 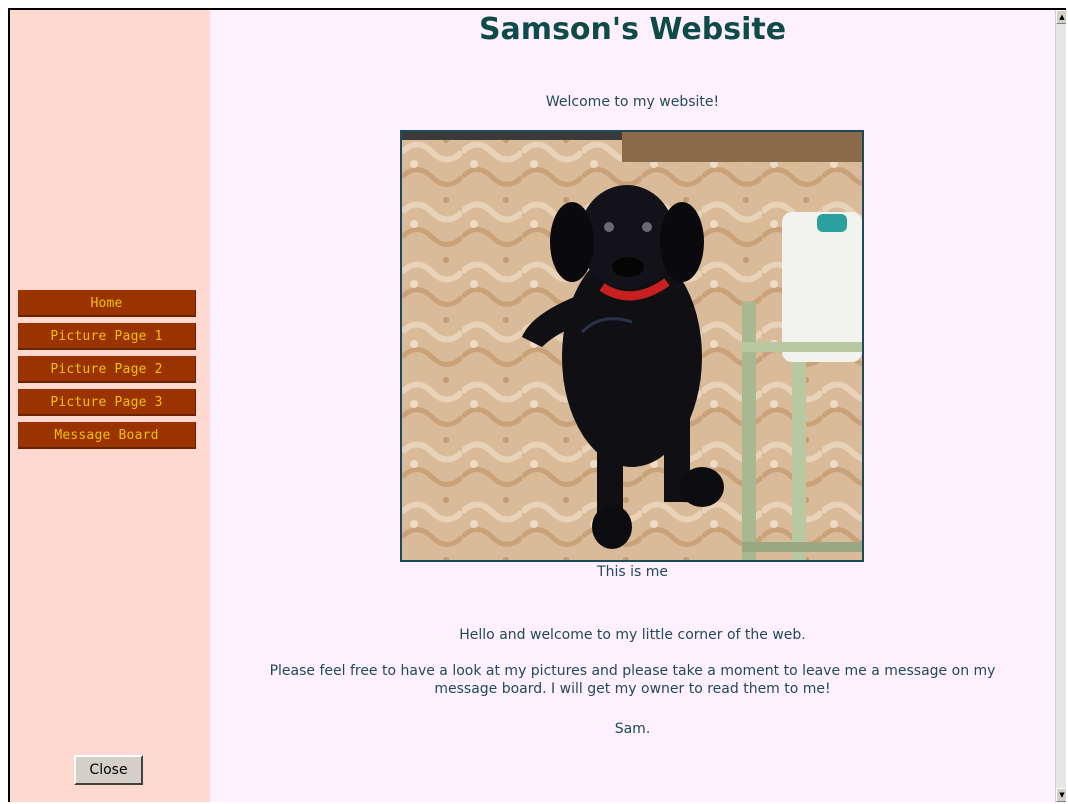 I want to click on welcome-text: Welcome to my website!, so click(x=632, y=102).